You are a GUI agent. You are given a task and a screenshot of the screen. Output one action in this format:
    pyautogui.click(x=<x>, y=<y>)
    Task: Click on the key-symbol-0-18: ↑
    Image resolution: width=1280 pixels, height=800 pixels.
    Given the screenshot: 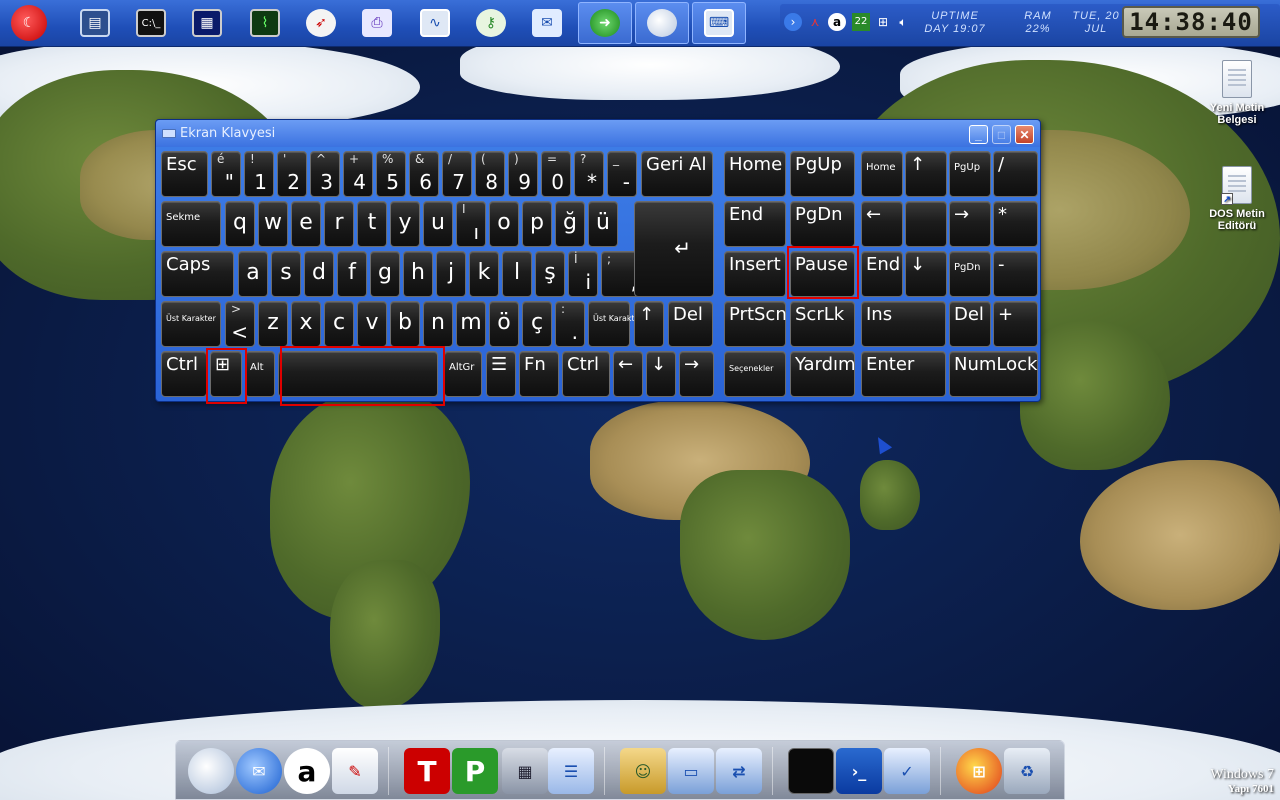 What is the action you would take?
    pyautogui.click(x=926, y=174)
    